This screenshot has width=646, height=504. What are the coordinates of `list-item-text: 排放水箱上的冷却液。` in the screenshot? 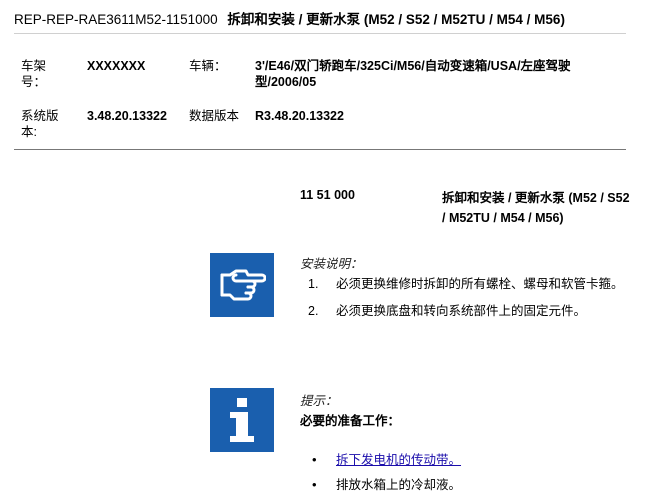 It's located at (399, 485).